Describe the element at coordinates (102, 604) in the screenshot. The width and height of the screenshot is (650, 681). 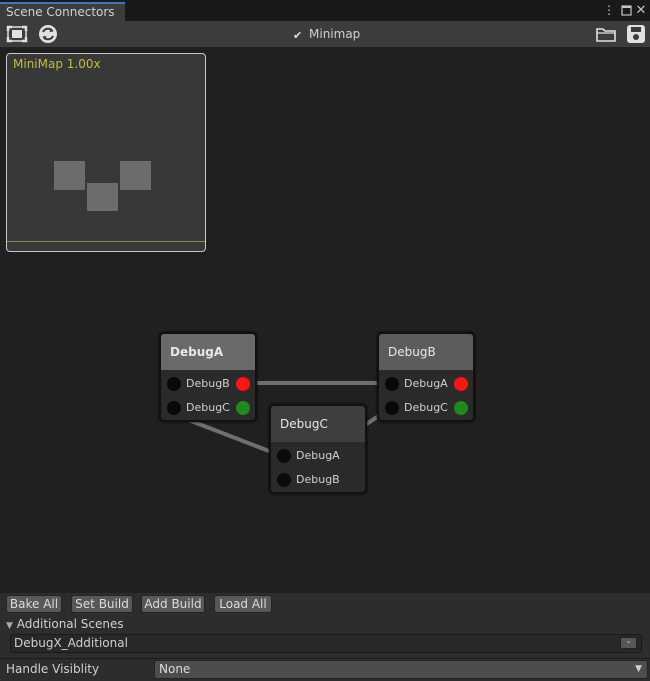
I see `set-build-button: Set Build` at that location.